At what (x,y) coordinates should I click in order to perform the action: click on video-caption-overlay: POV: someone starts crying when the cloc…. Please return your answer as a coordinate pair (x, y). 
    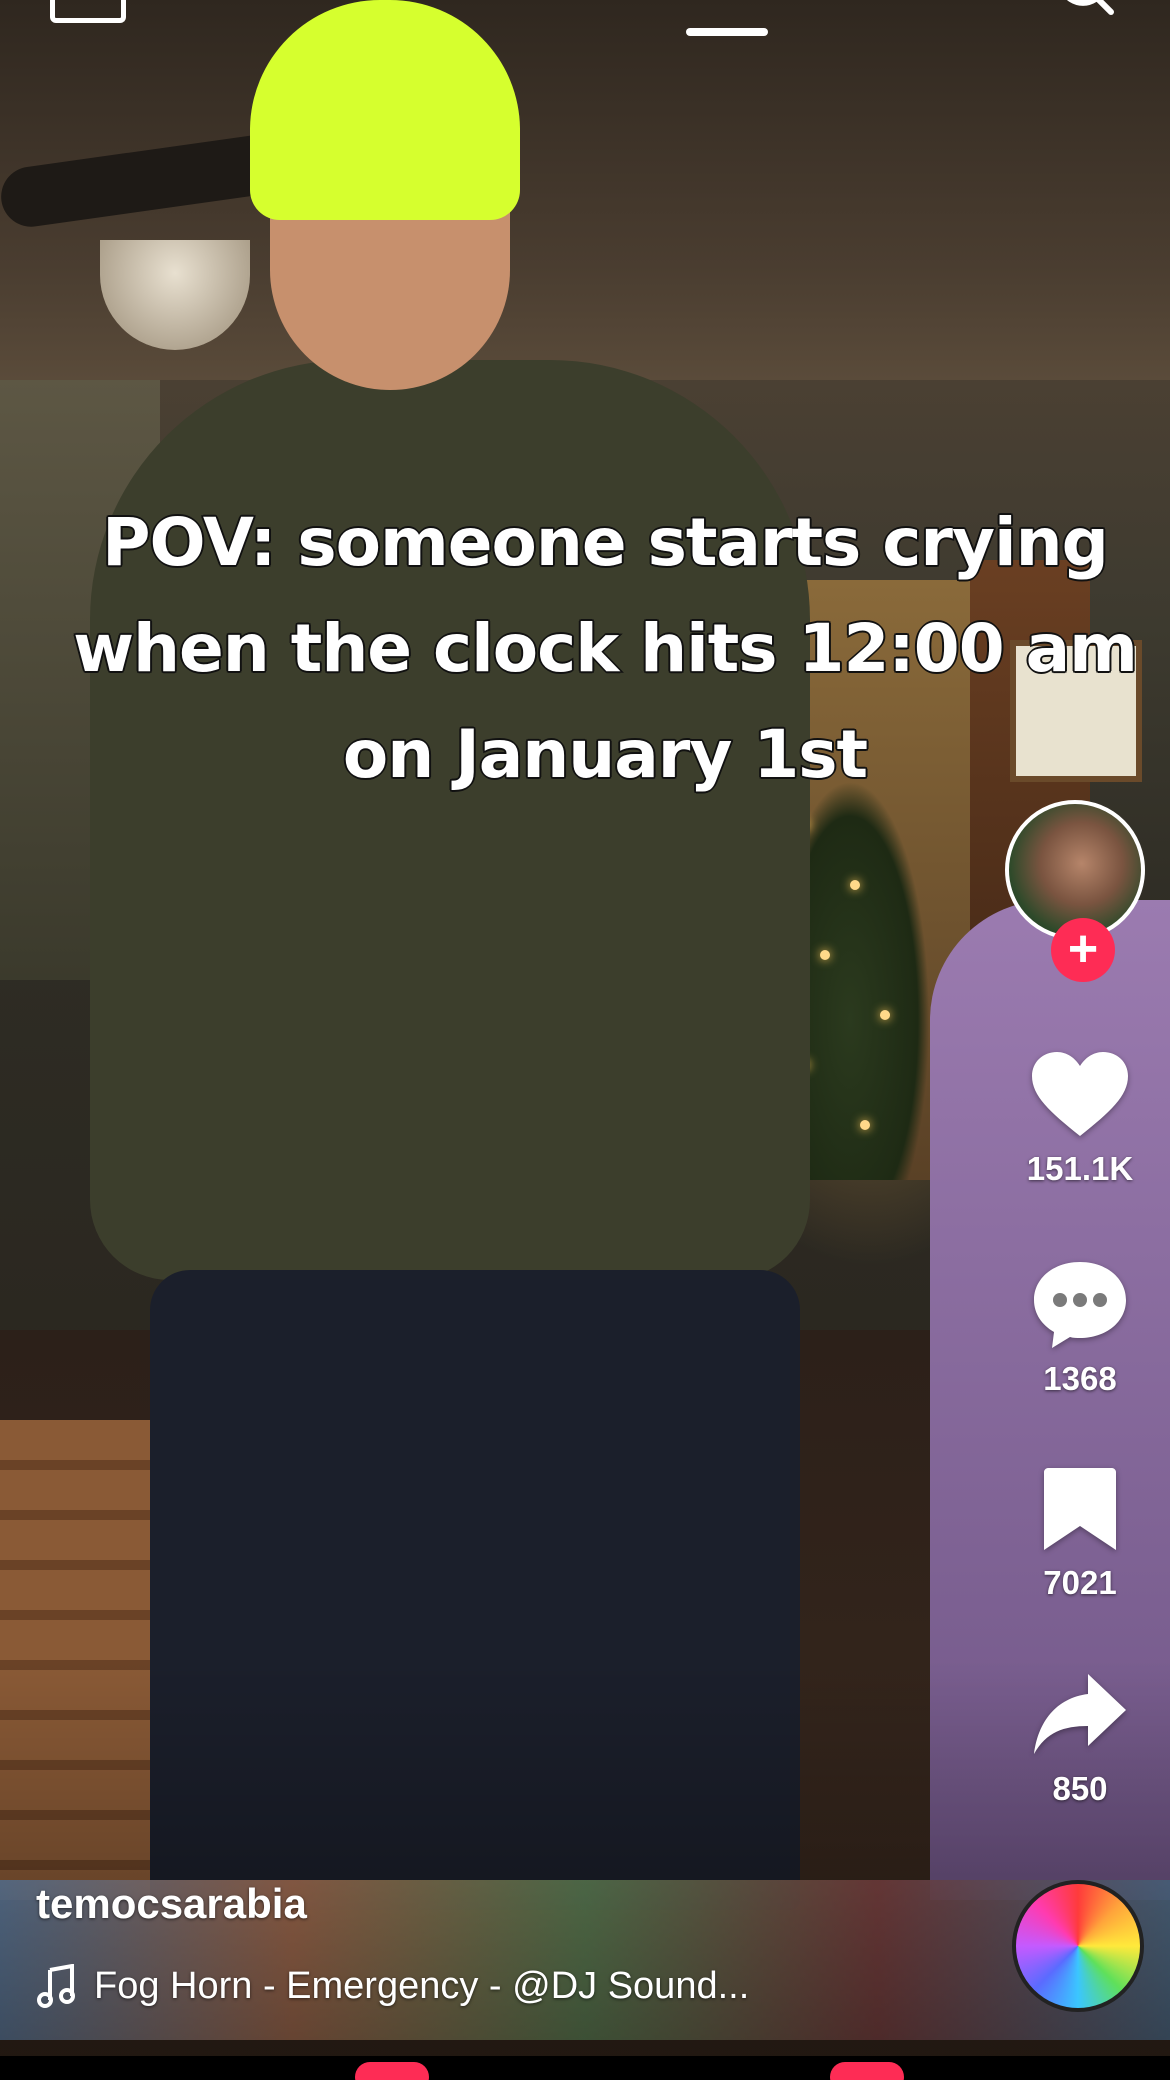
    Looking at the image, I should click on (600, 649).